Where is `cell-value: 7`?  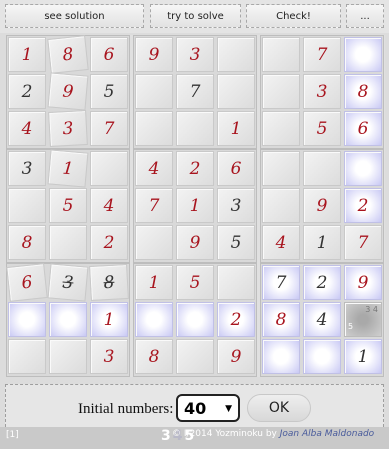
cell-value: 7 is located at coordinates (363, 242).